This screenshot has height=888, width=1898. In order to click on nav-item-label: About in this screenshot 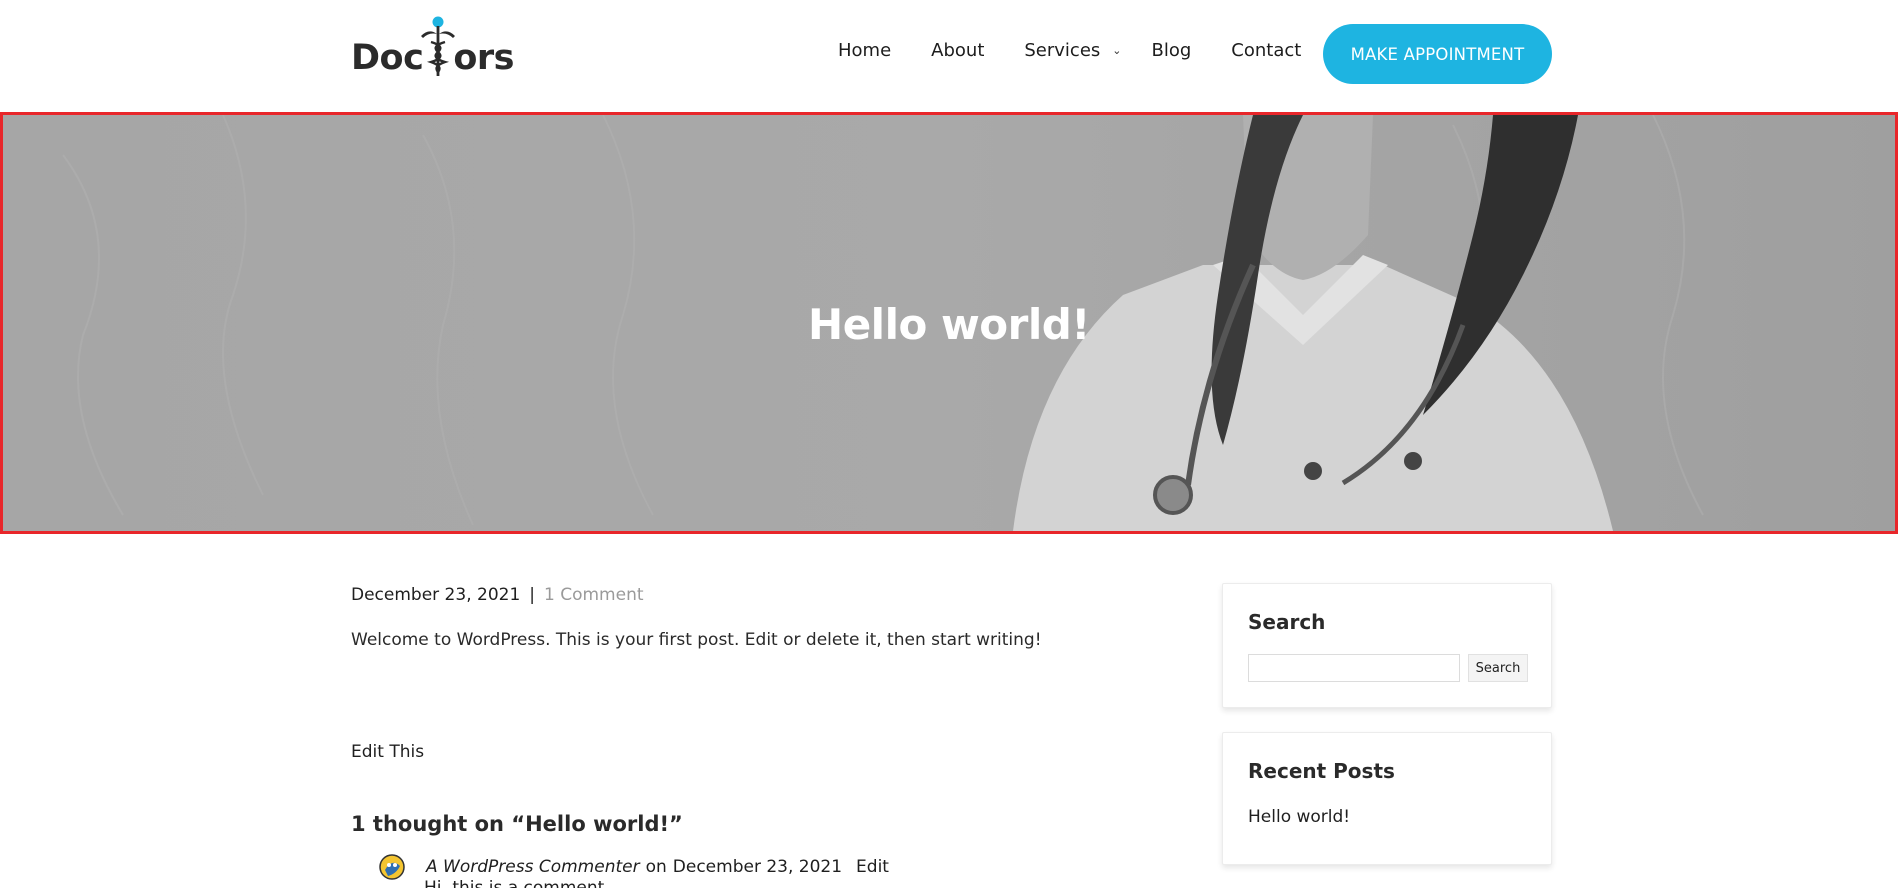, I will do `click(958, 50)`.